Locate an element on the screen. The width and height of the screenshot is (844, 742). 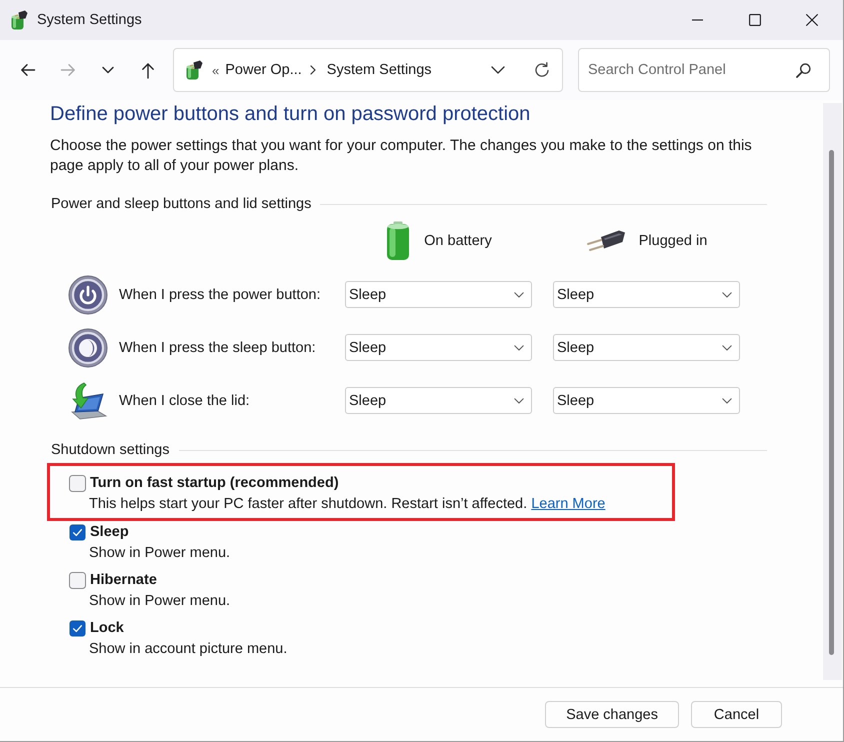
battery-icon is located at coordinates (398, 241).